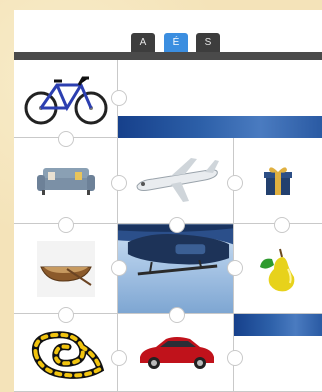  I want to click on bicycle-icon, so click(65, 100).